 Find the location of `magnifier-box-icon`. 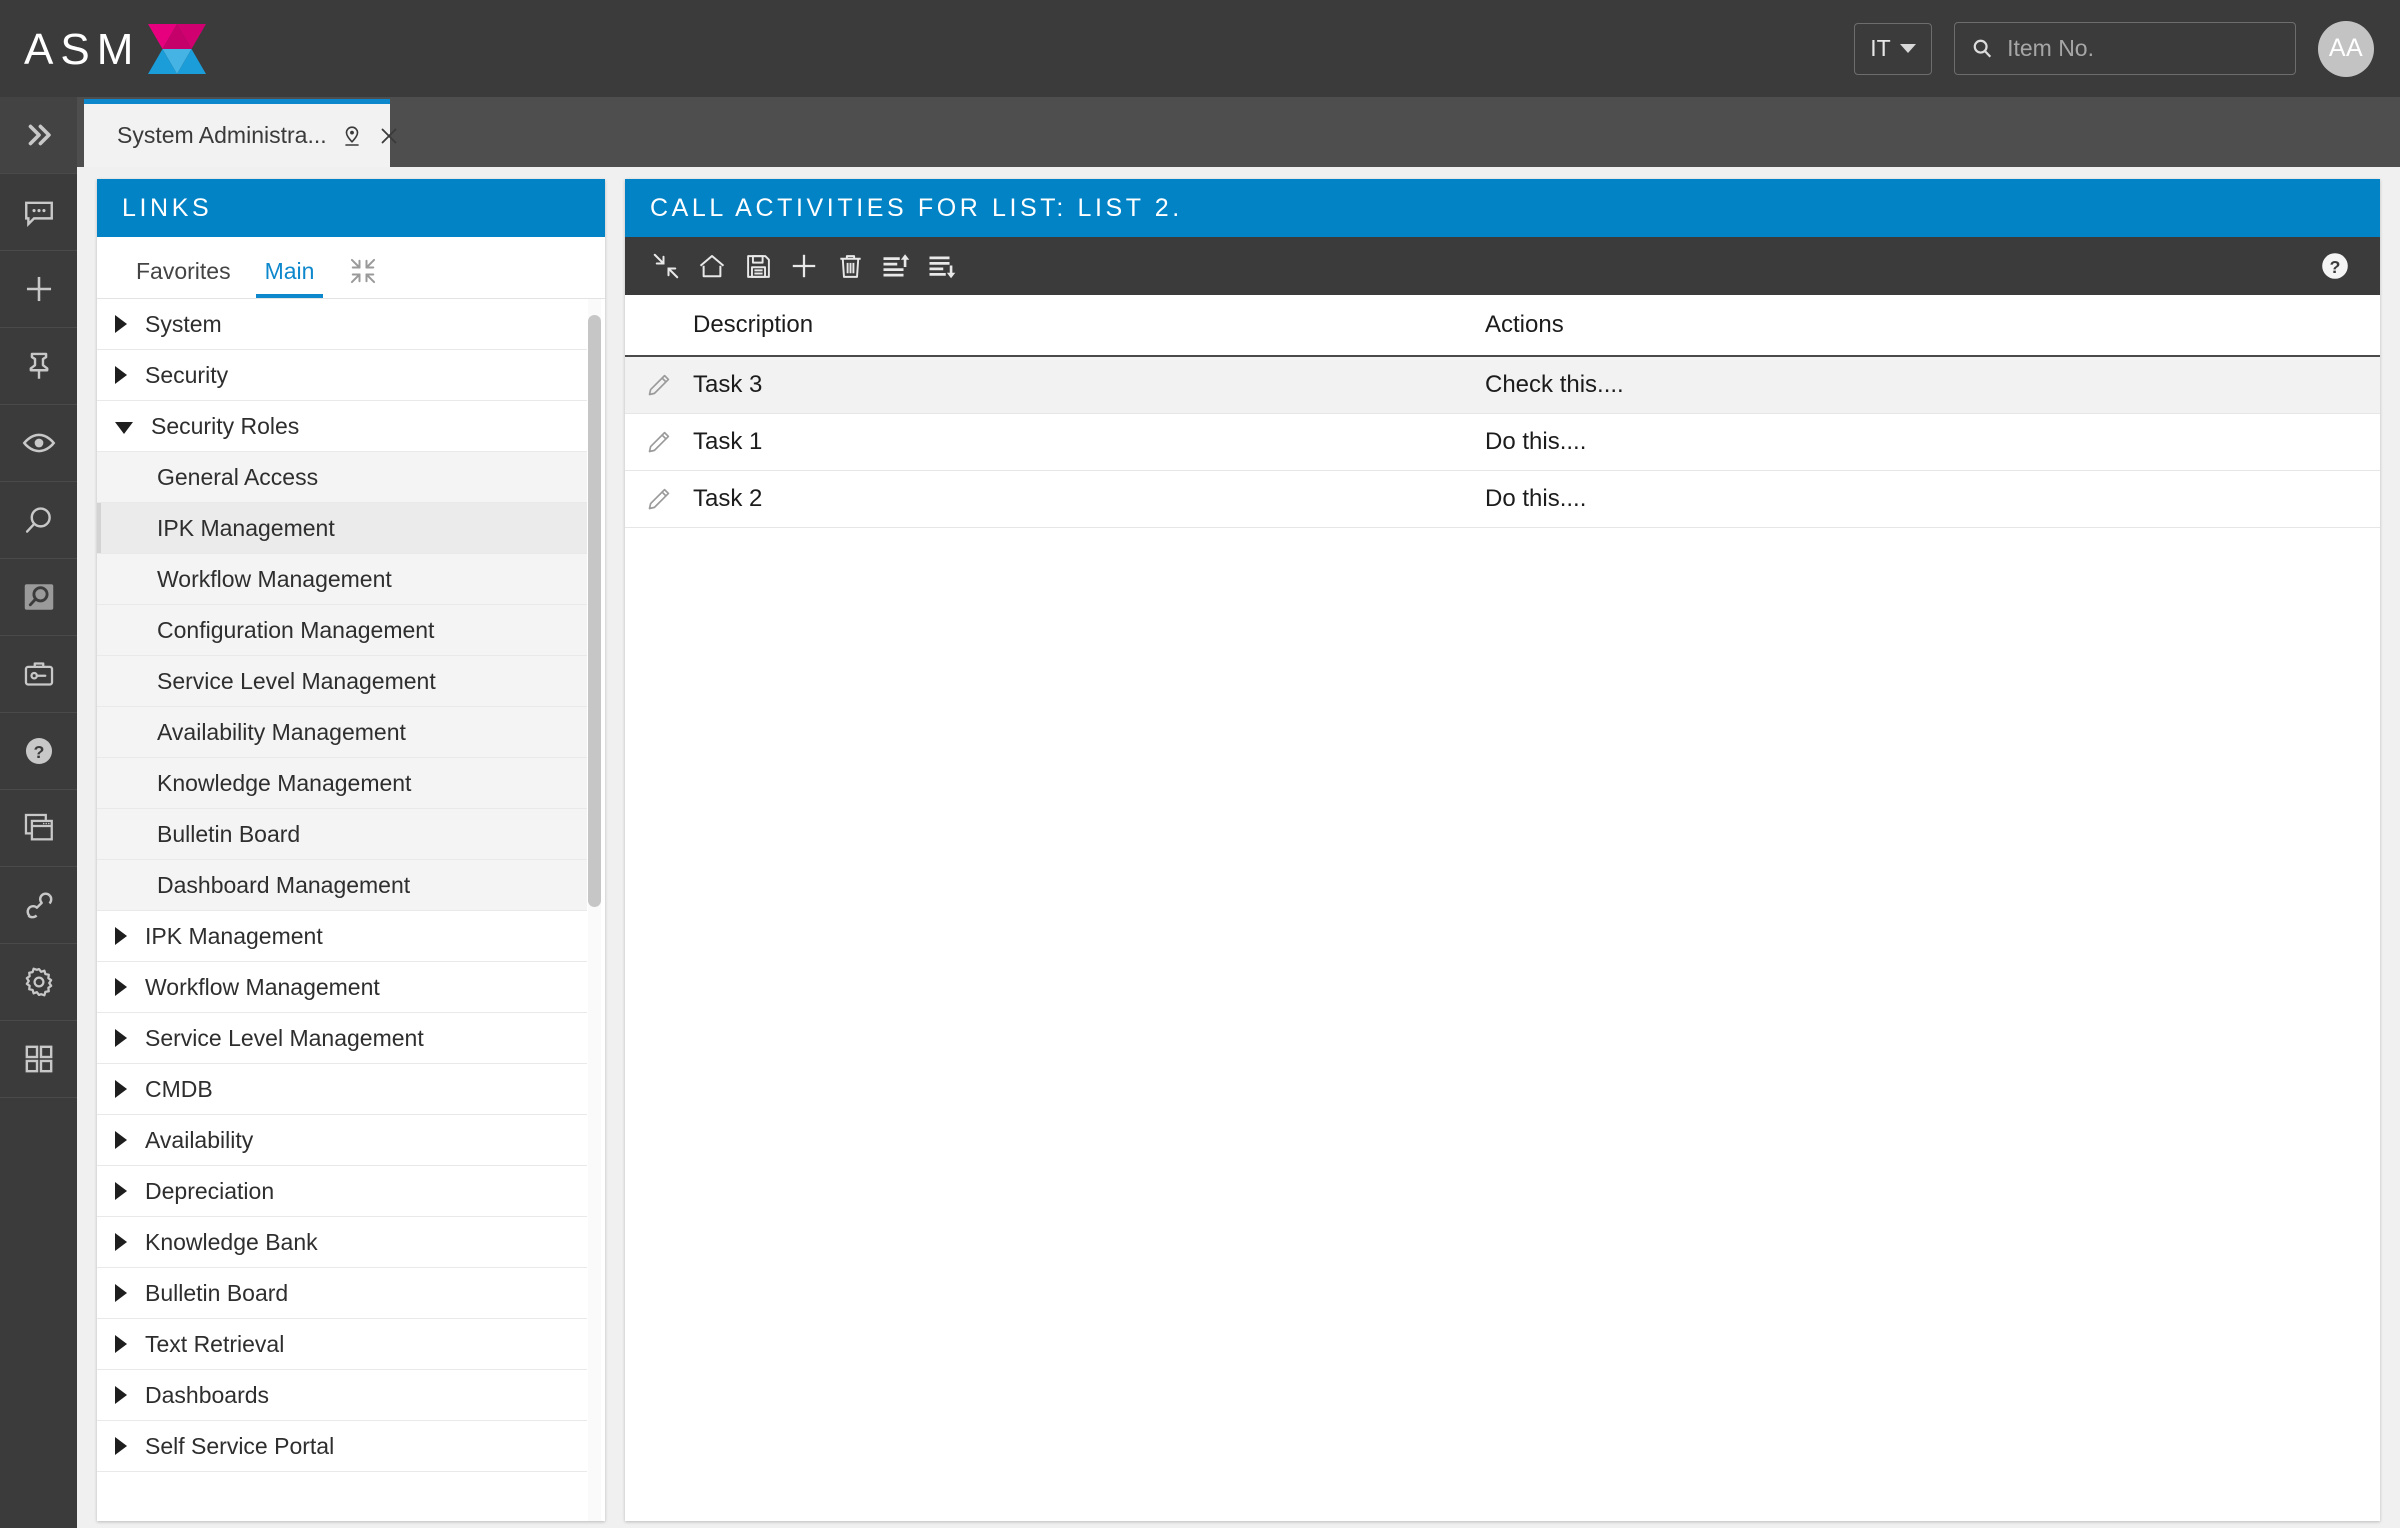

magnifier-box-icon is located at coordinates (38, 597).